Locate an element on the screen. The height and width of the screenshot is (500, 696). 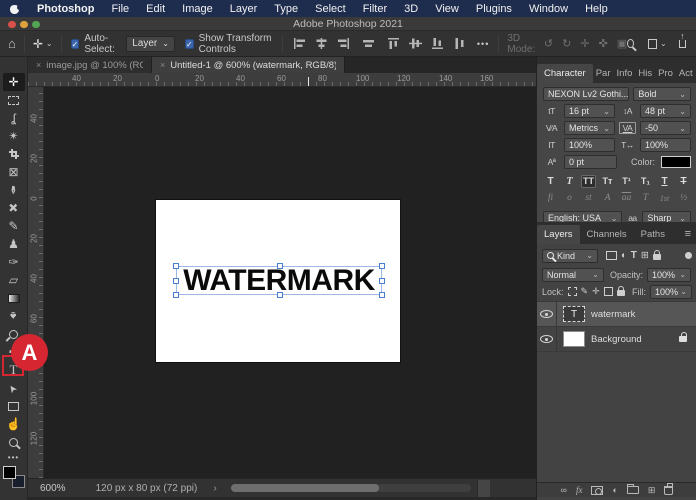
edit-toolbar-button: ••• is located at coordinates (14, 457).